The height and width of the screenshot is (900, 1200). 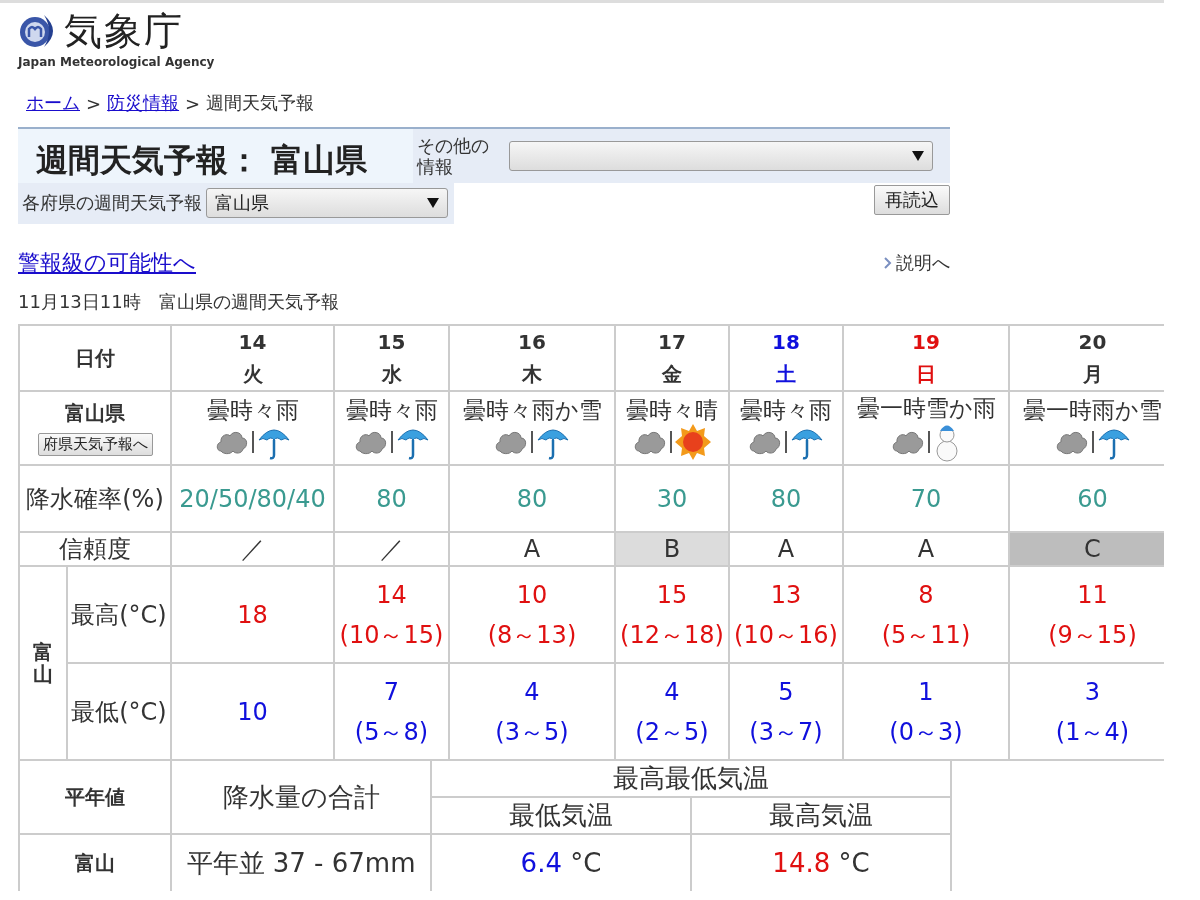 I want to click on date-cell: 19 日, so click(x=926, y=358).